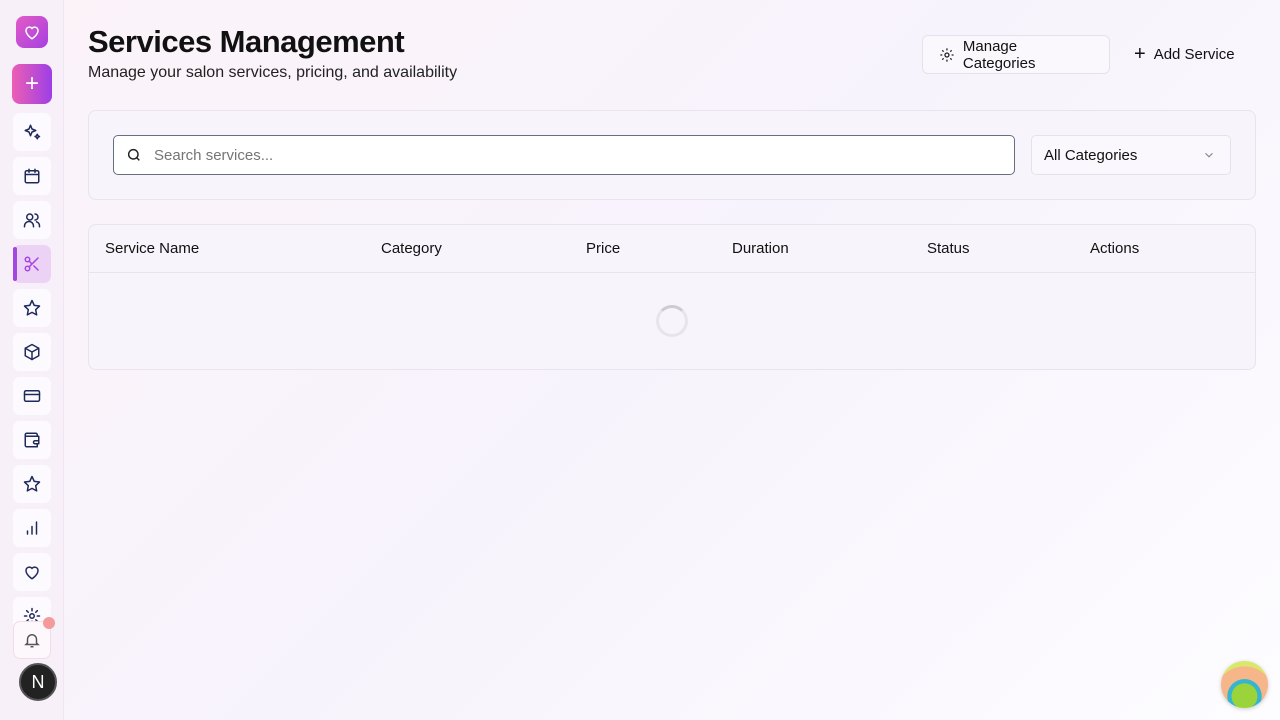 This screenshot has width=1280, height=720. Describe the element at coordinates (38, 682) in the screenshot. I see `avatar: N` at that location.